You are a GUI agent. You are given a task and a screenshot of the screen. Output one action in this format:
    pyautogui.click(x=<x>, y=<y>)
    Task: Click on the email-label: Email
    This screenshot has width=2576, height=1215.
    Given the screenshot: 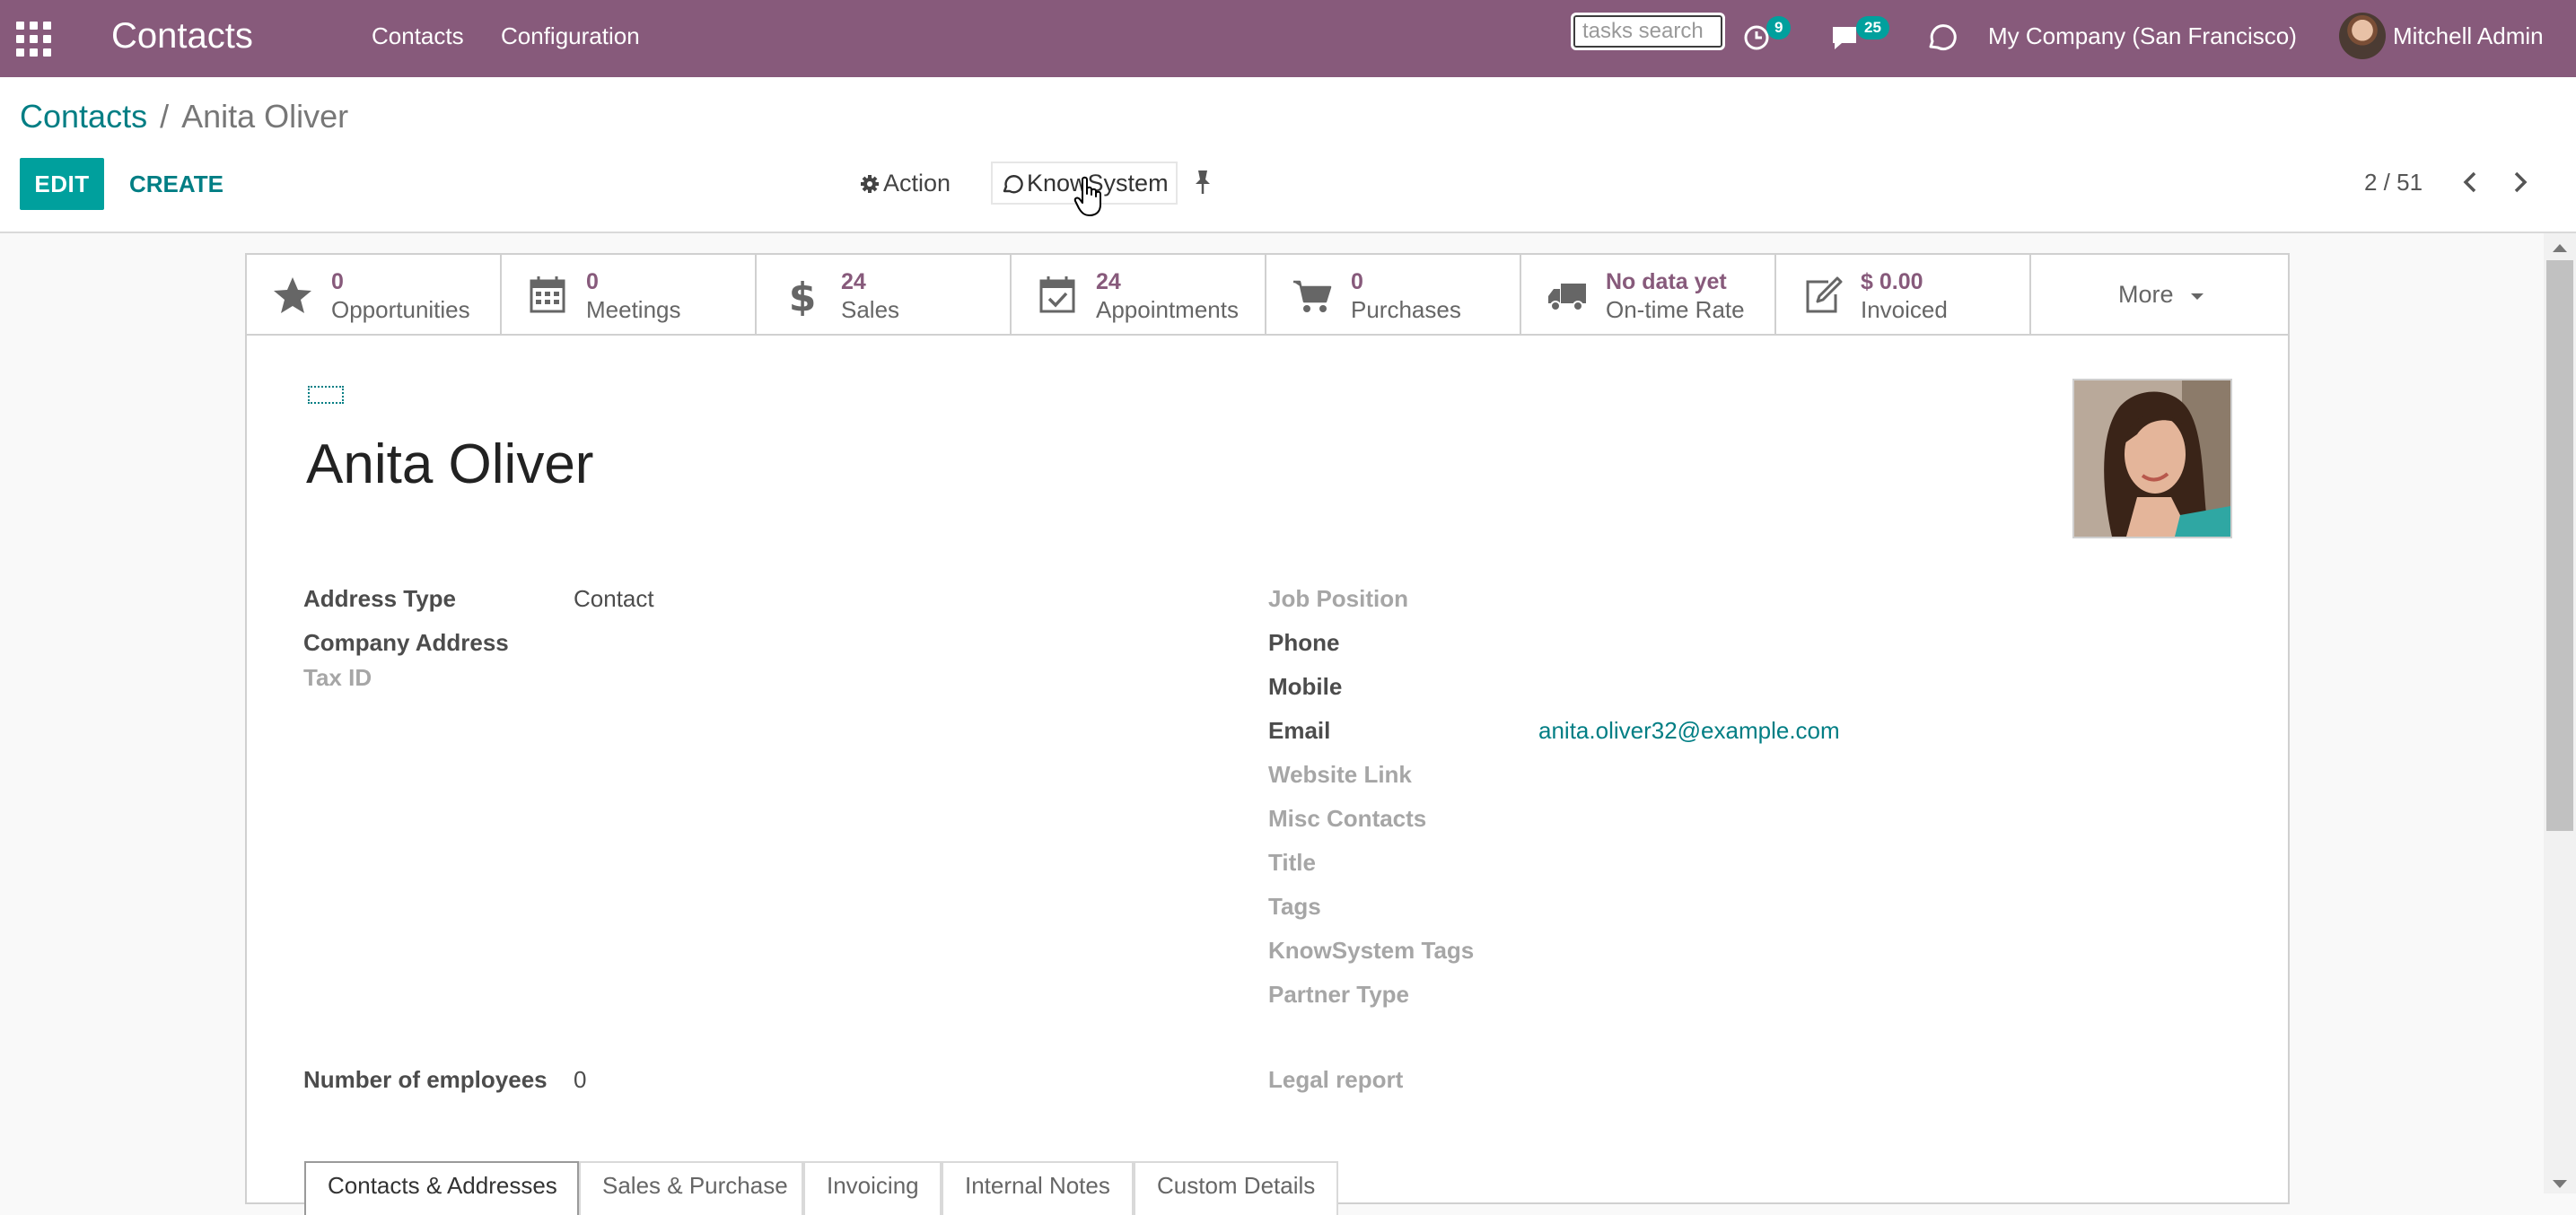 What is the action you would take?
    pyautogui.click(x=1299, y=731)
    